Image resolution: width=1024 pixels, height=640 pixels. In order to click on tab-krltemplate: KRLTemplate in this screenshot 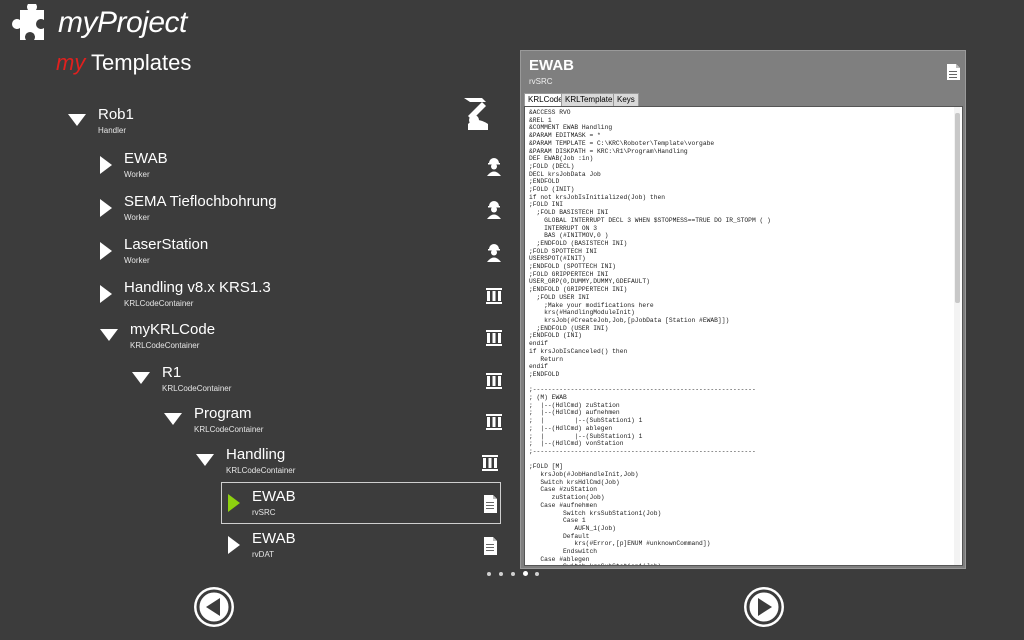, I will do `click(589, 100)`.